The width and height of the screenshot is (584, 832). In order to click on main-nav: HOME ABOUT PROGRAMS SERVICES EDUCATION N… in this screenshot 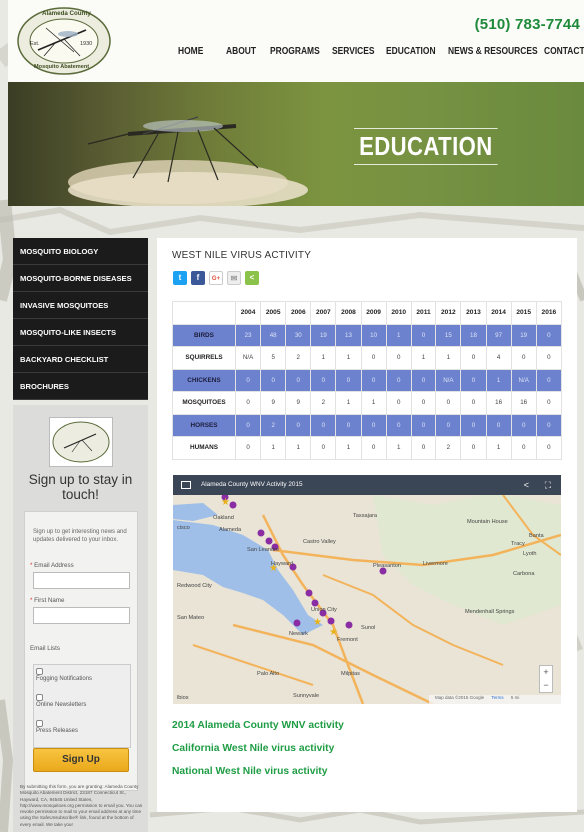, I will do `click(381, 51)`.